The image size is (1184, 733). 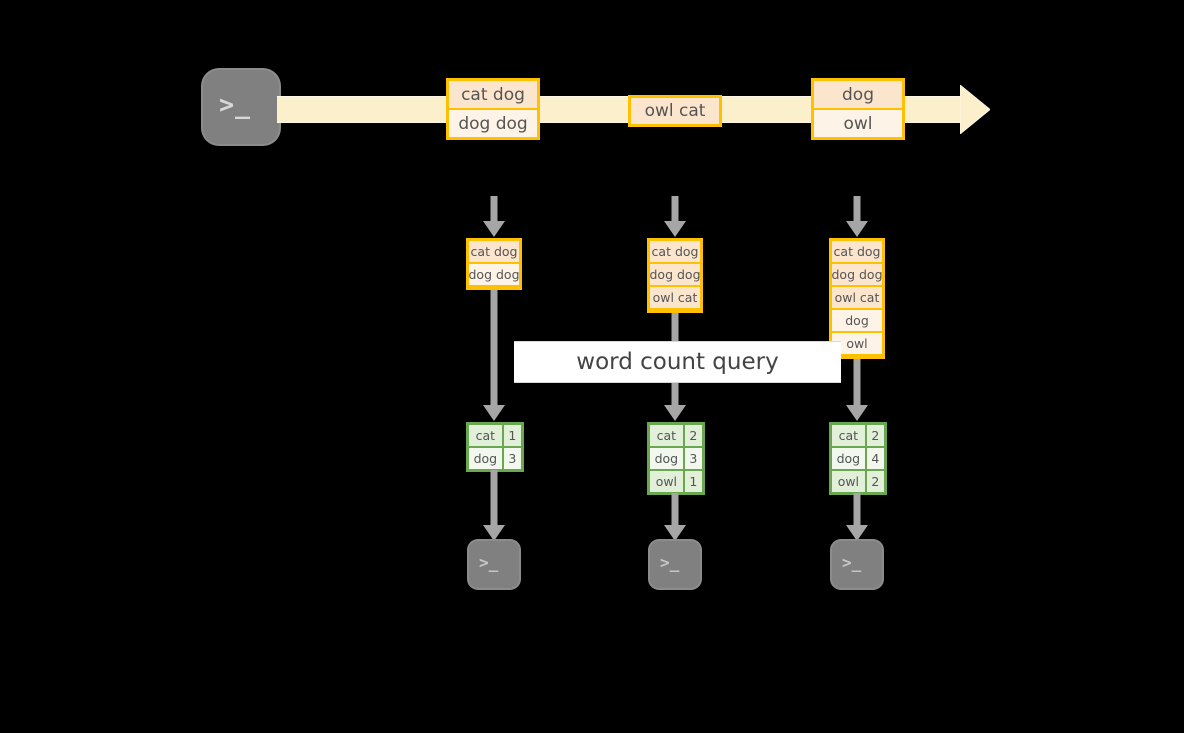 What do you see at coordinates (848, 481) in the screenshot?
I see `column-3-output-word-3: owl` at bounding box center [848, 481].